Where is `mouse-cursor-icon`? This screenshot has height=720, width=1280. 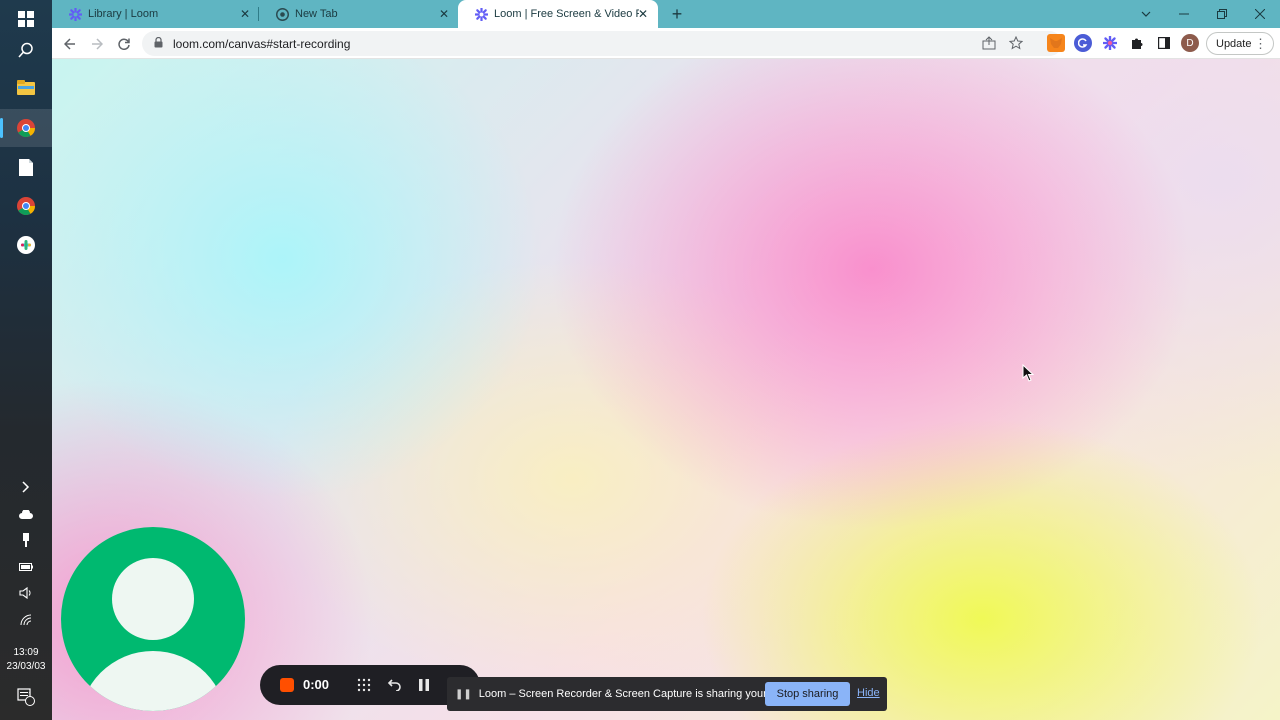 mouse-cursor-icon is located at coordinates (1028, 373).